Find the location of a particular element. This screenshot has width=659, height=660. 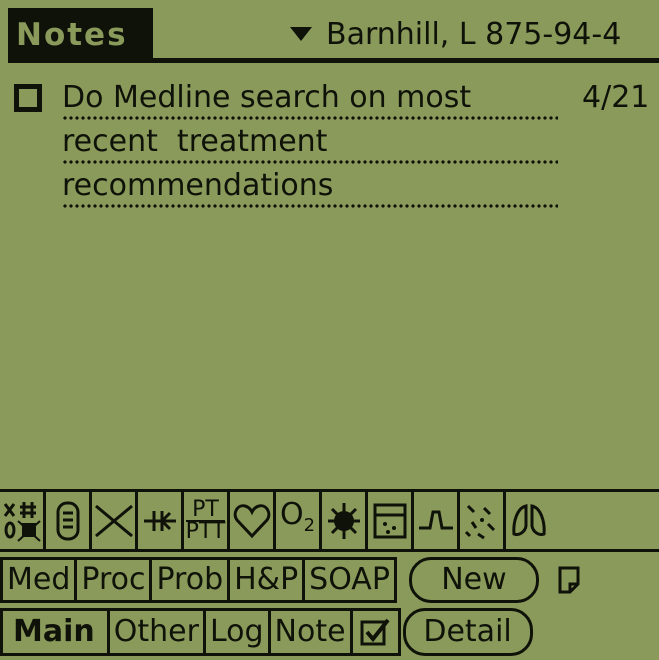

heart-button is located at coordinates (253, 520).